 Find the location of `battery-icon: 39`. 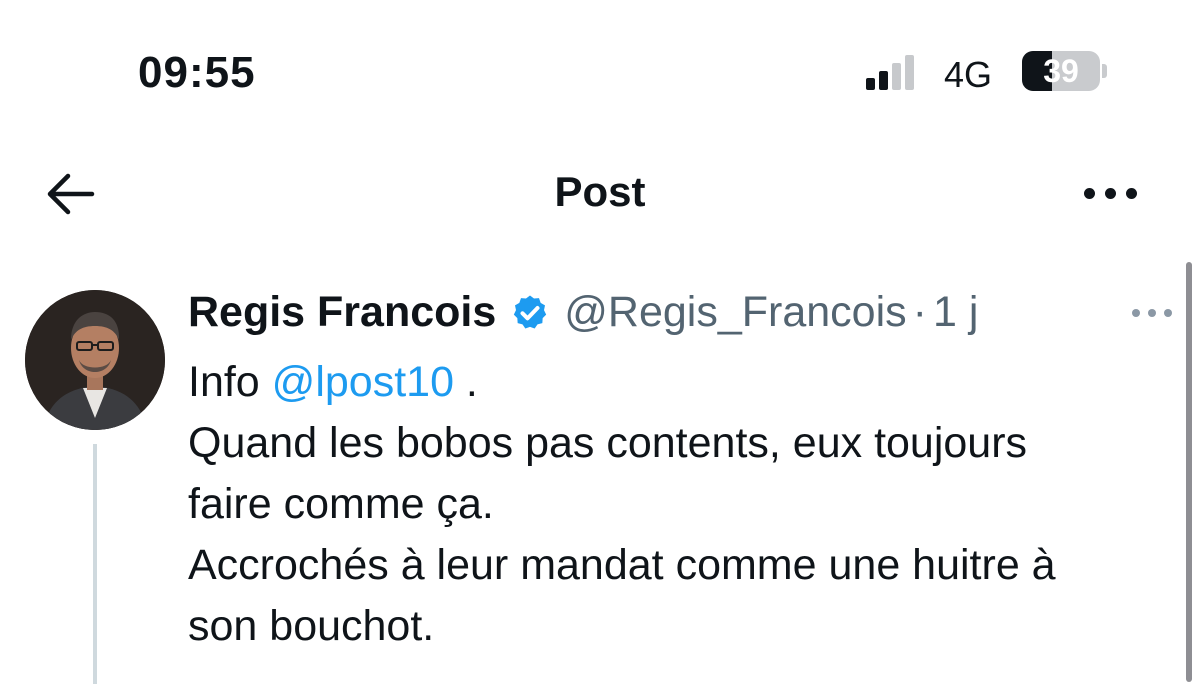

battery-icon: 39 is located at coordinates (1061, 71).